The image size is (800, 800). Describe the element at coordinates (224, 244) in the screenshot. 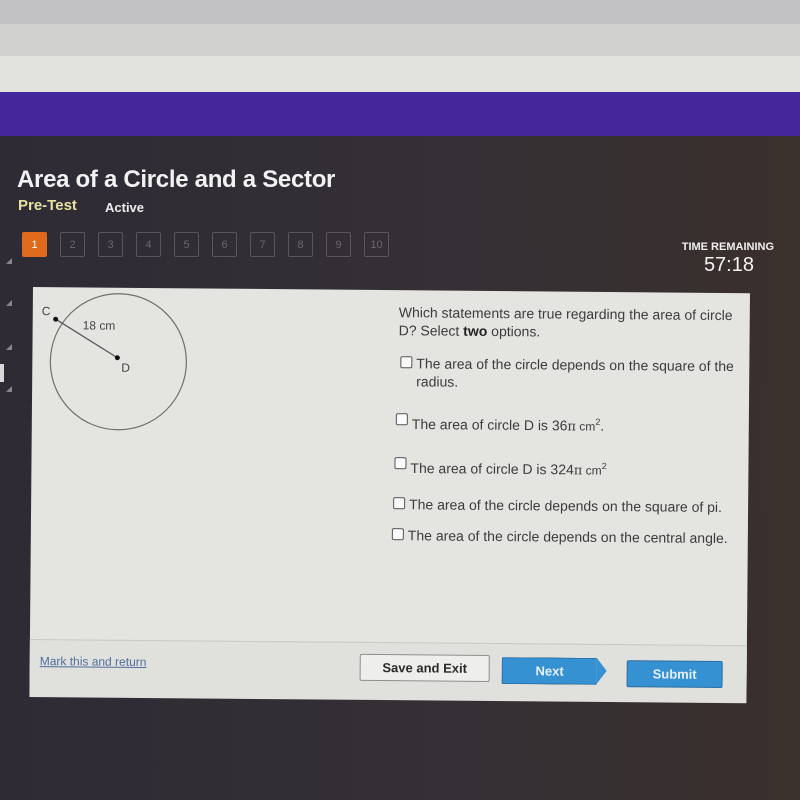

I see `question-button-6: 6` at that location.